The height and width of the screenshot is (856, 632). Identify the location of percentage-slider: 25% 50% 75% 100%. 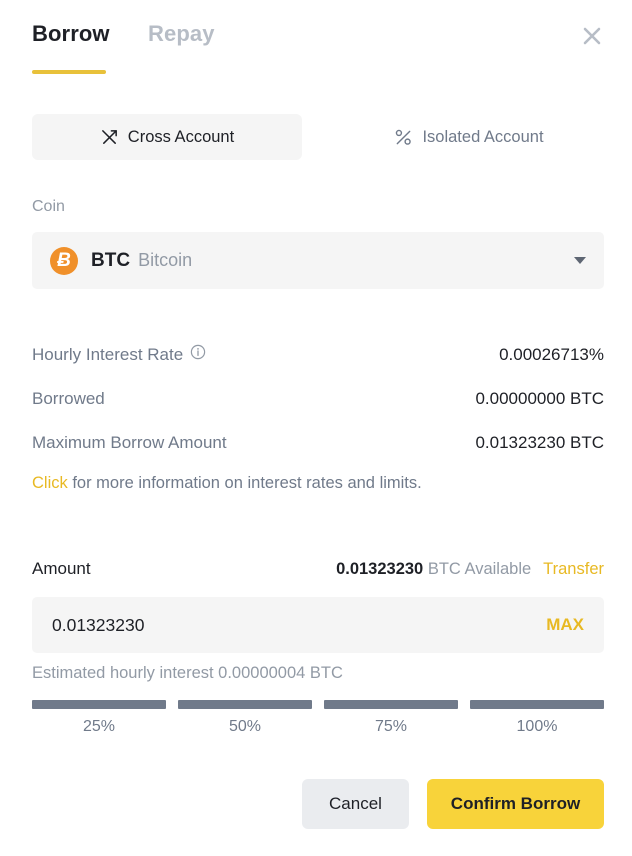
(318, 718).